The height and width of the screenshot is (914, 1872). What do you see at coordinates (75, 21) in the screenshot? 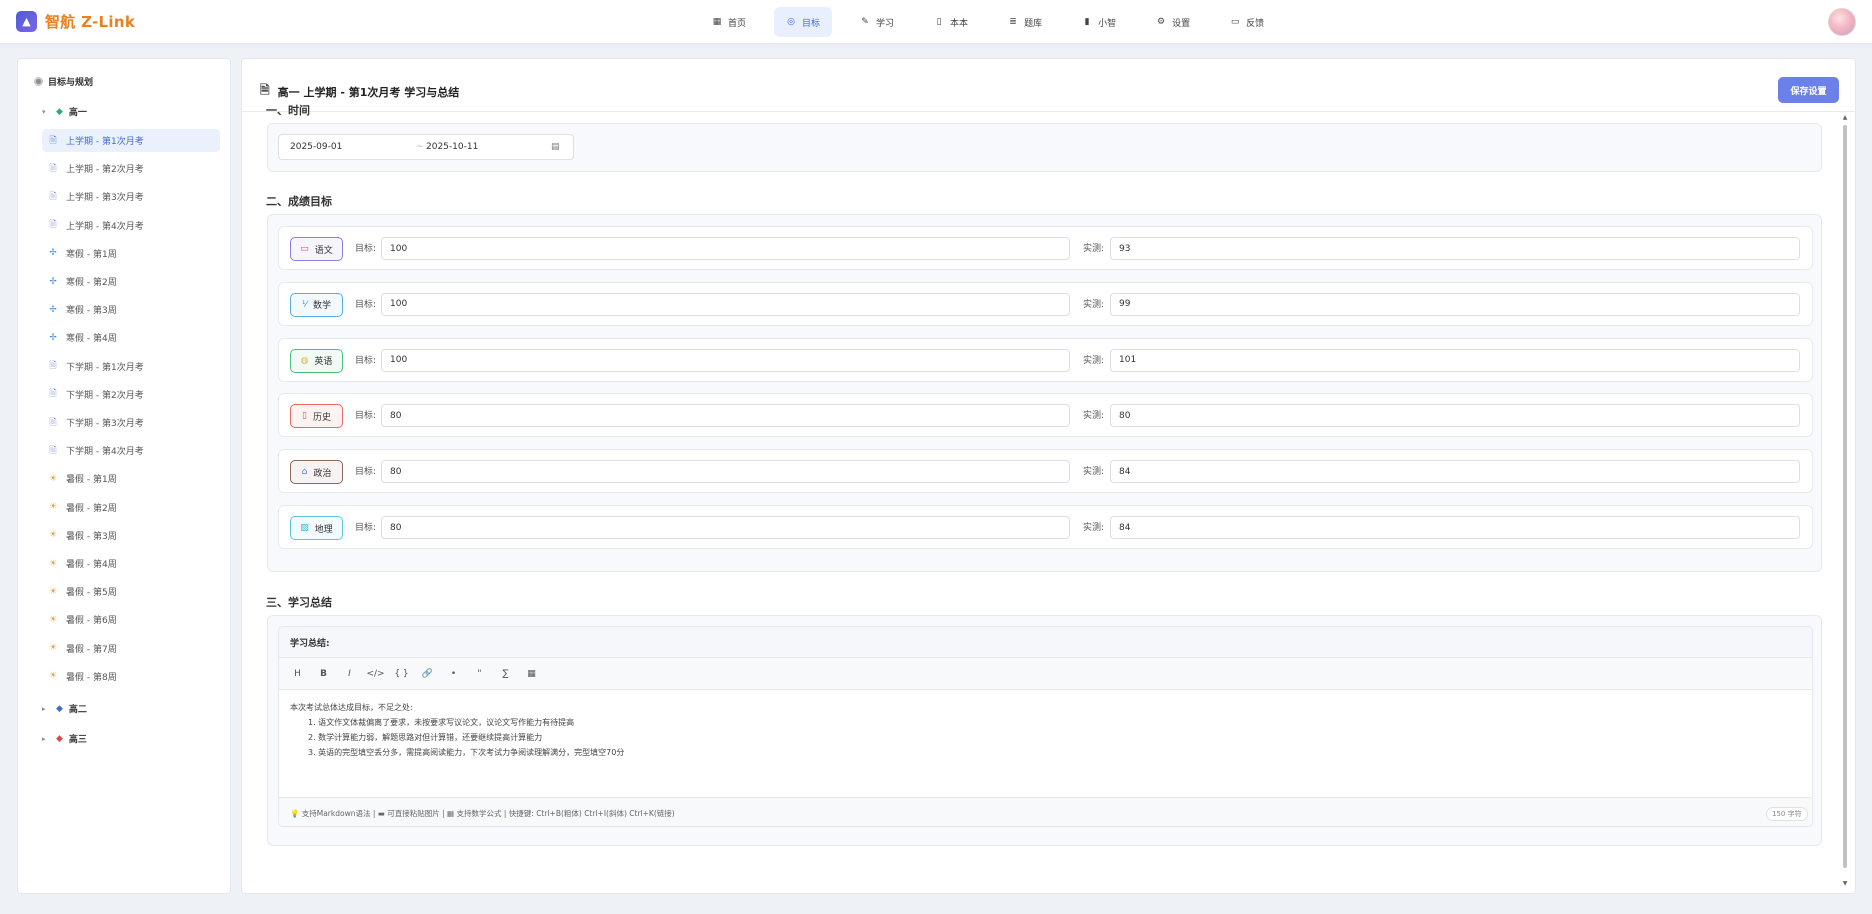
I see `app-logo: ▲ 智航 Z-Link` at bounding box center [75, 21].